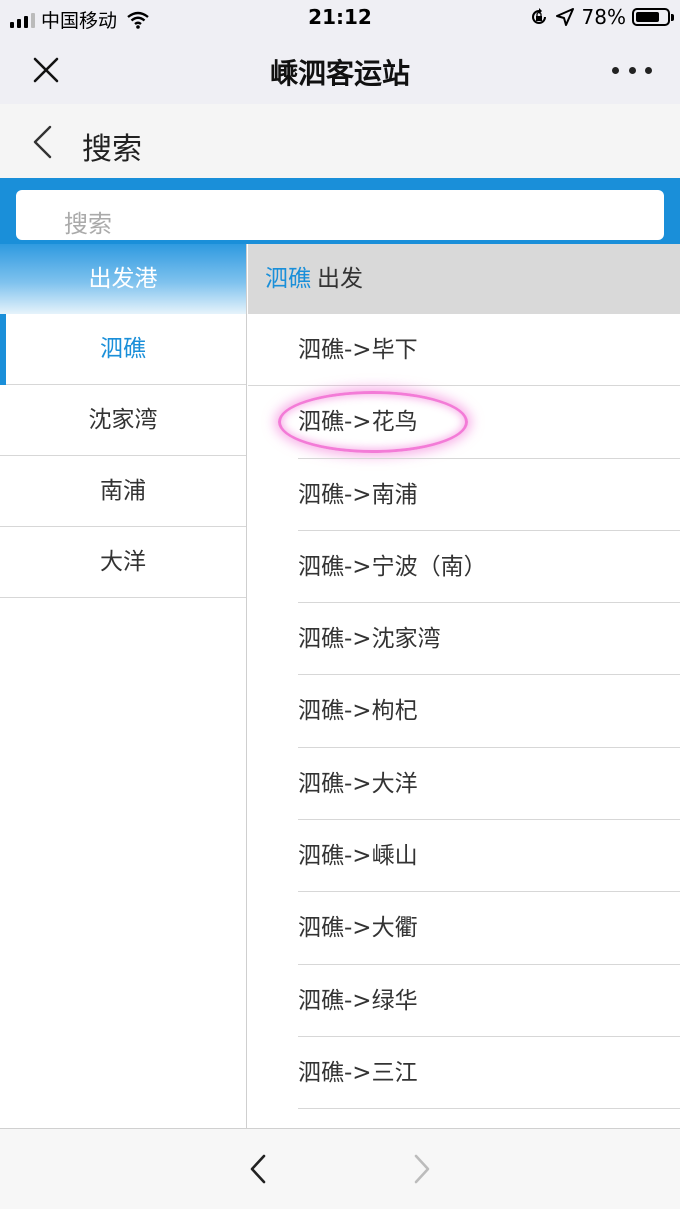 This screenshot has height=1209, width=680. Describe the element at coordinates (464, 495) in the screenshot. I see `route-item: 泗礁->南浦` at that location.